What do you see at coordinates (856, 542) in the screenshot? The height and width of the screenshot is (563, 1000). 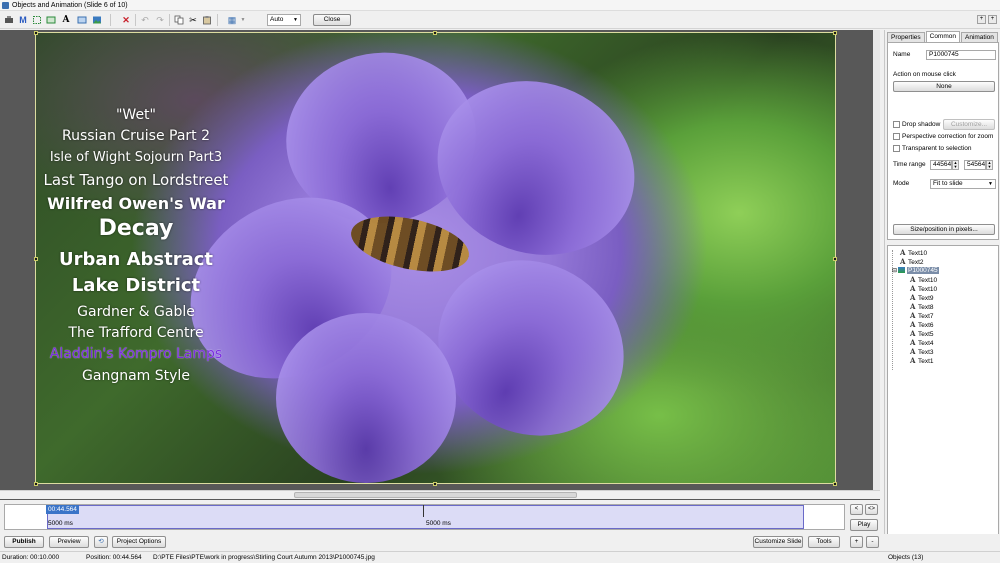 I see `add-button: +` at bounding box center [856, 542].